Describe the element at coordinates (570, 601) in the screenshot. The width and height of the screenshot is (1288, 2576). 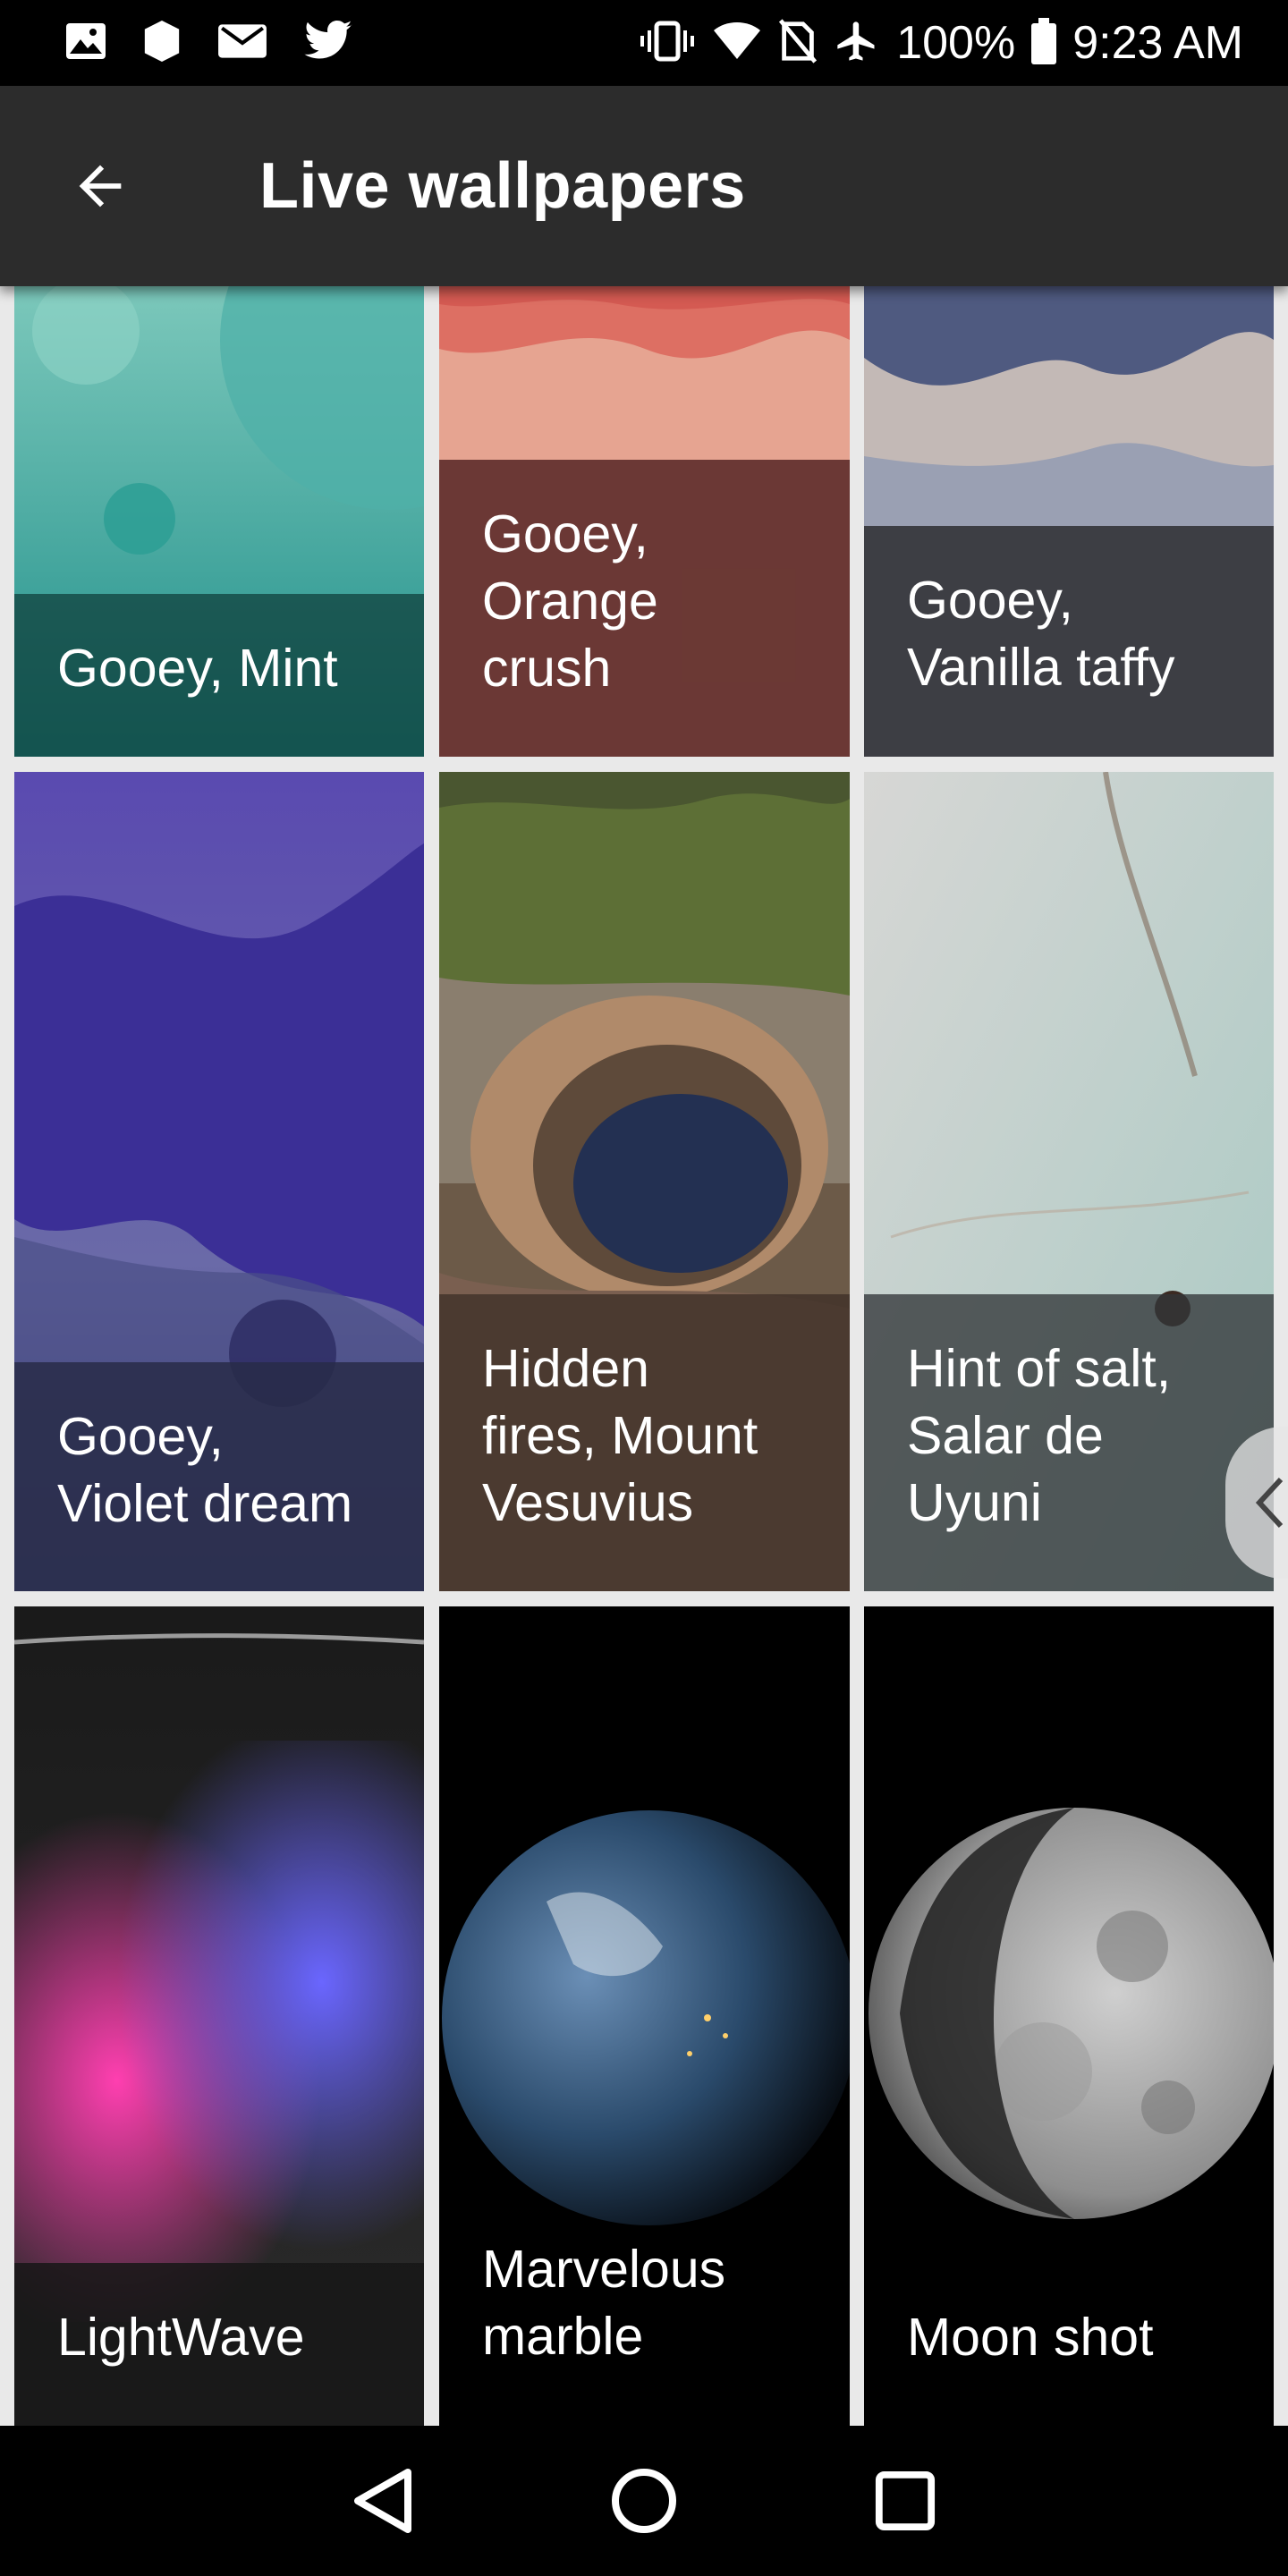
I see `tile-label: Gooey, Orange crush` at that location.